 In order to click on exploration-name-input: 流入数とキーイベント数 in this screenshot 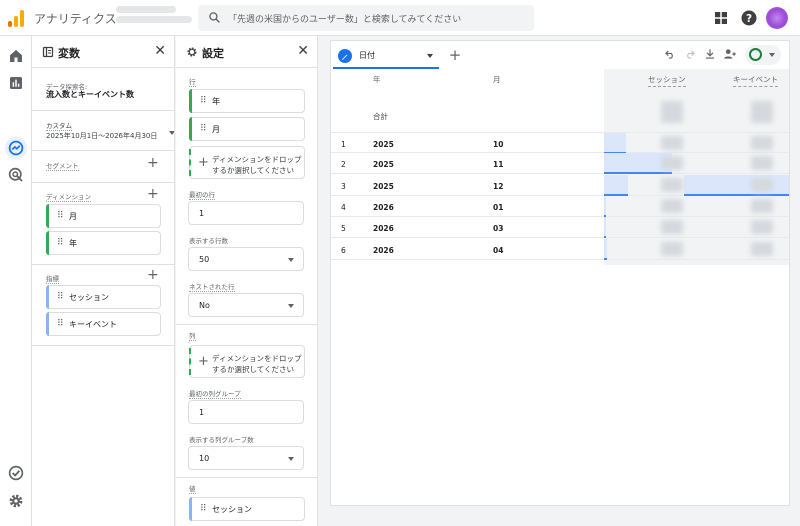, I will do `click(90, 94)`.